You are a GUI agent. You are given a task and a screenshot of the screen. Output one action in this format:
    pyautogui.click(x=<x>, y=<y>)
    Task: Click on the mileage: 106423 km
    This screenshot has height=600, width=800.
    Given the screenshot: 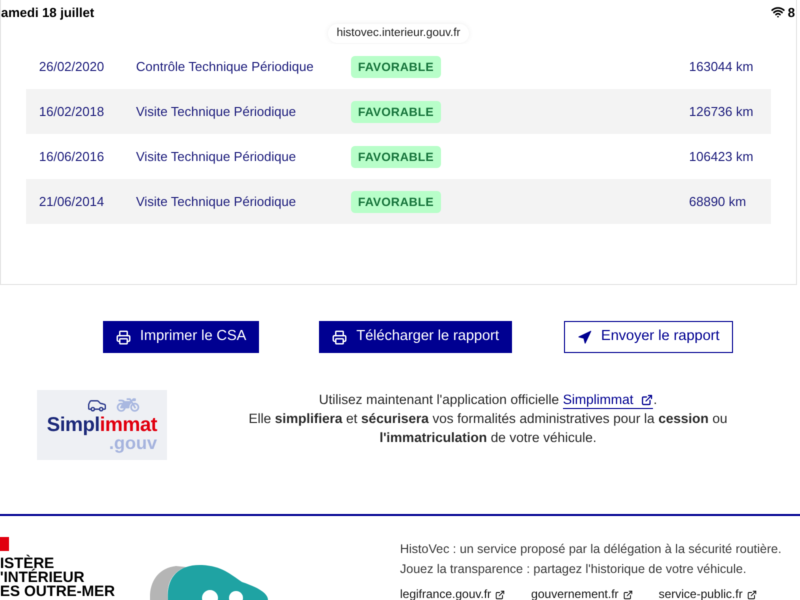 What is the action you would take?
    pyautogui.click(x=721, y=157)
    